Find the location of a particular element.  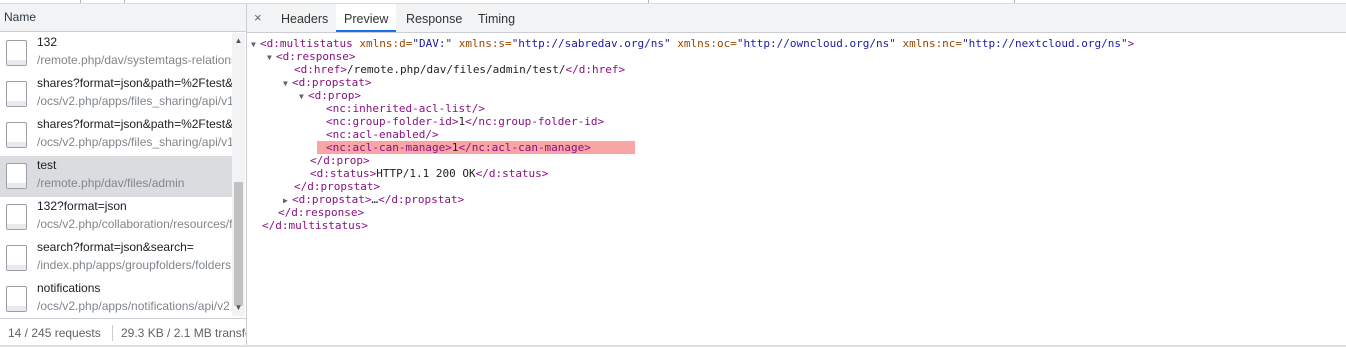

request-name: 132?format=json is located at coordinates (82, 206).